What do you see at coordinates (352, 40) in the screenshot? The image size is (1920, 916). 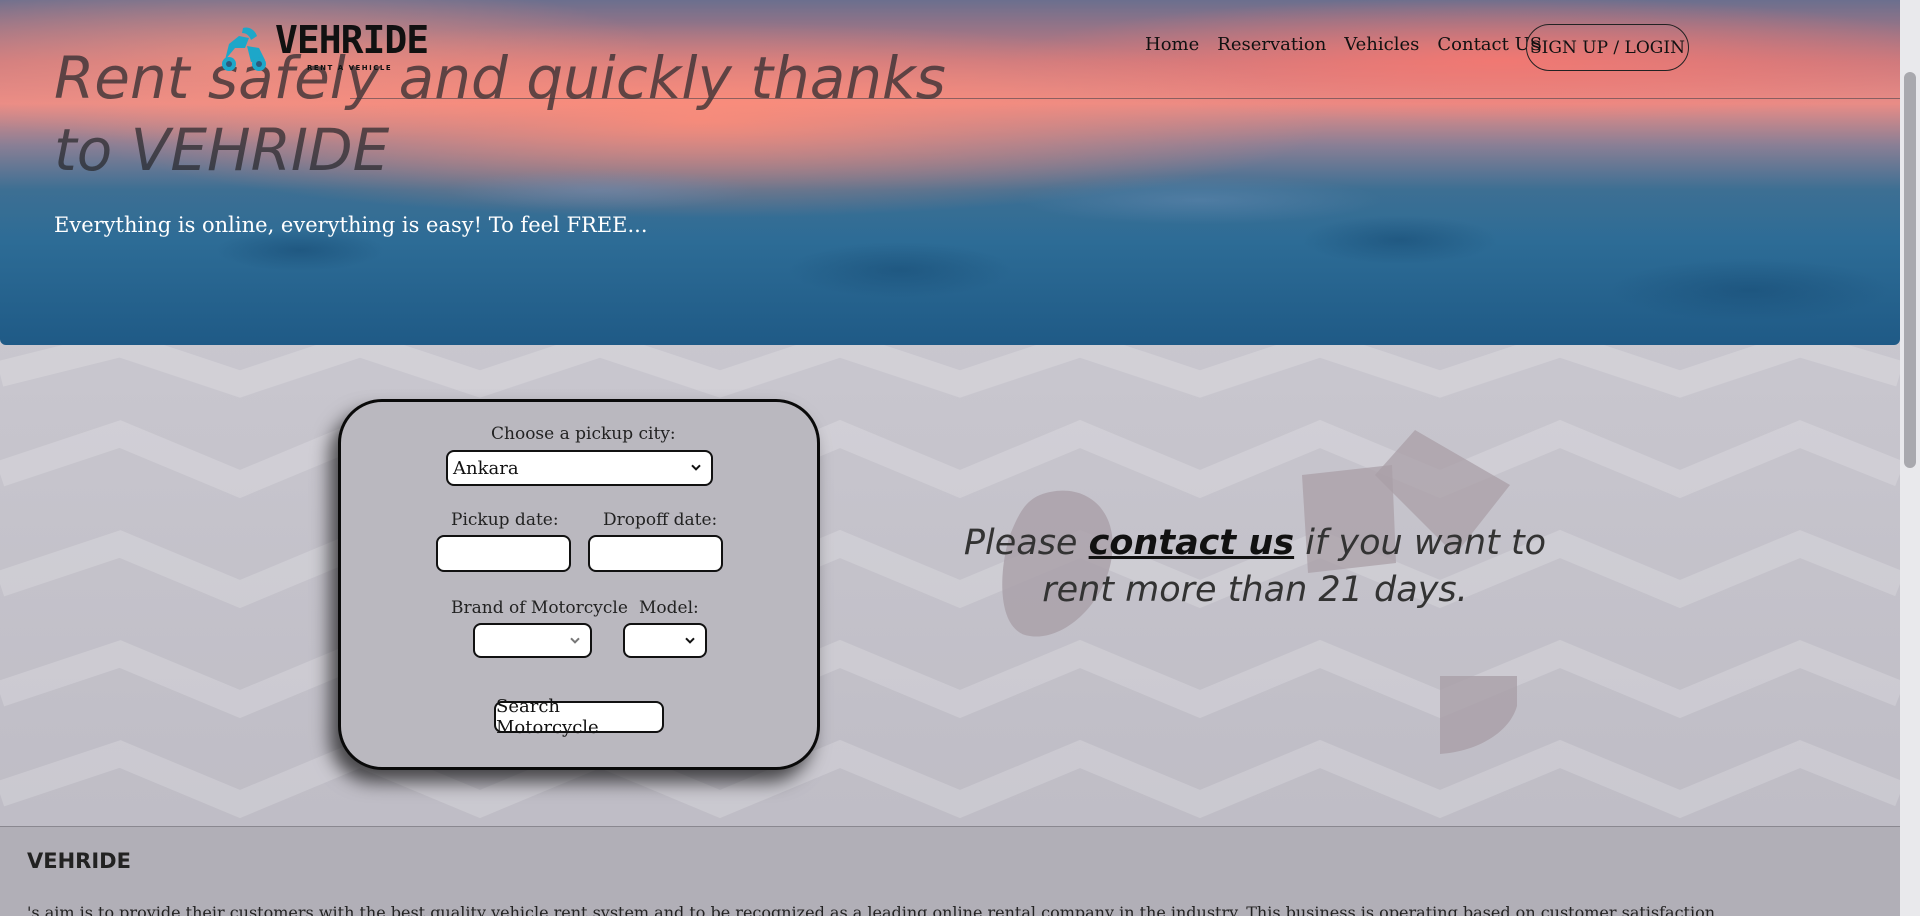 I see `logo-wordmark: VEHRIDE` at bounding box center [352, 40].